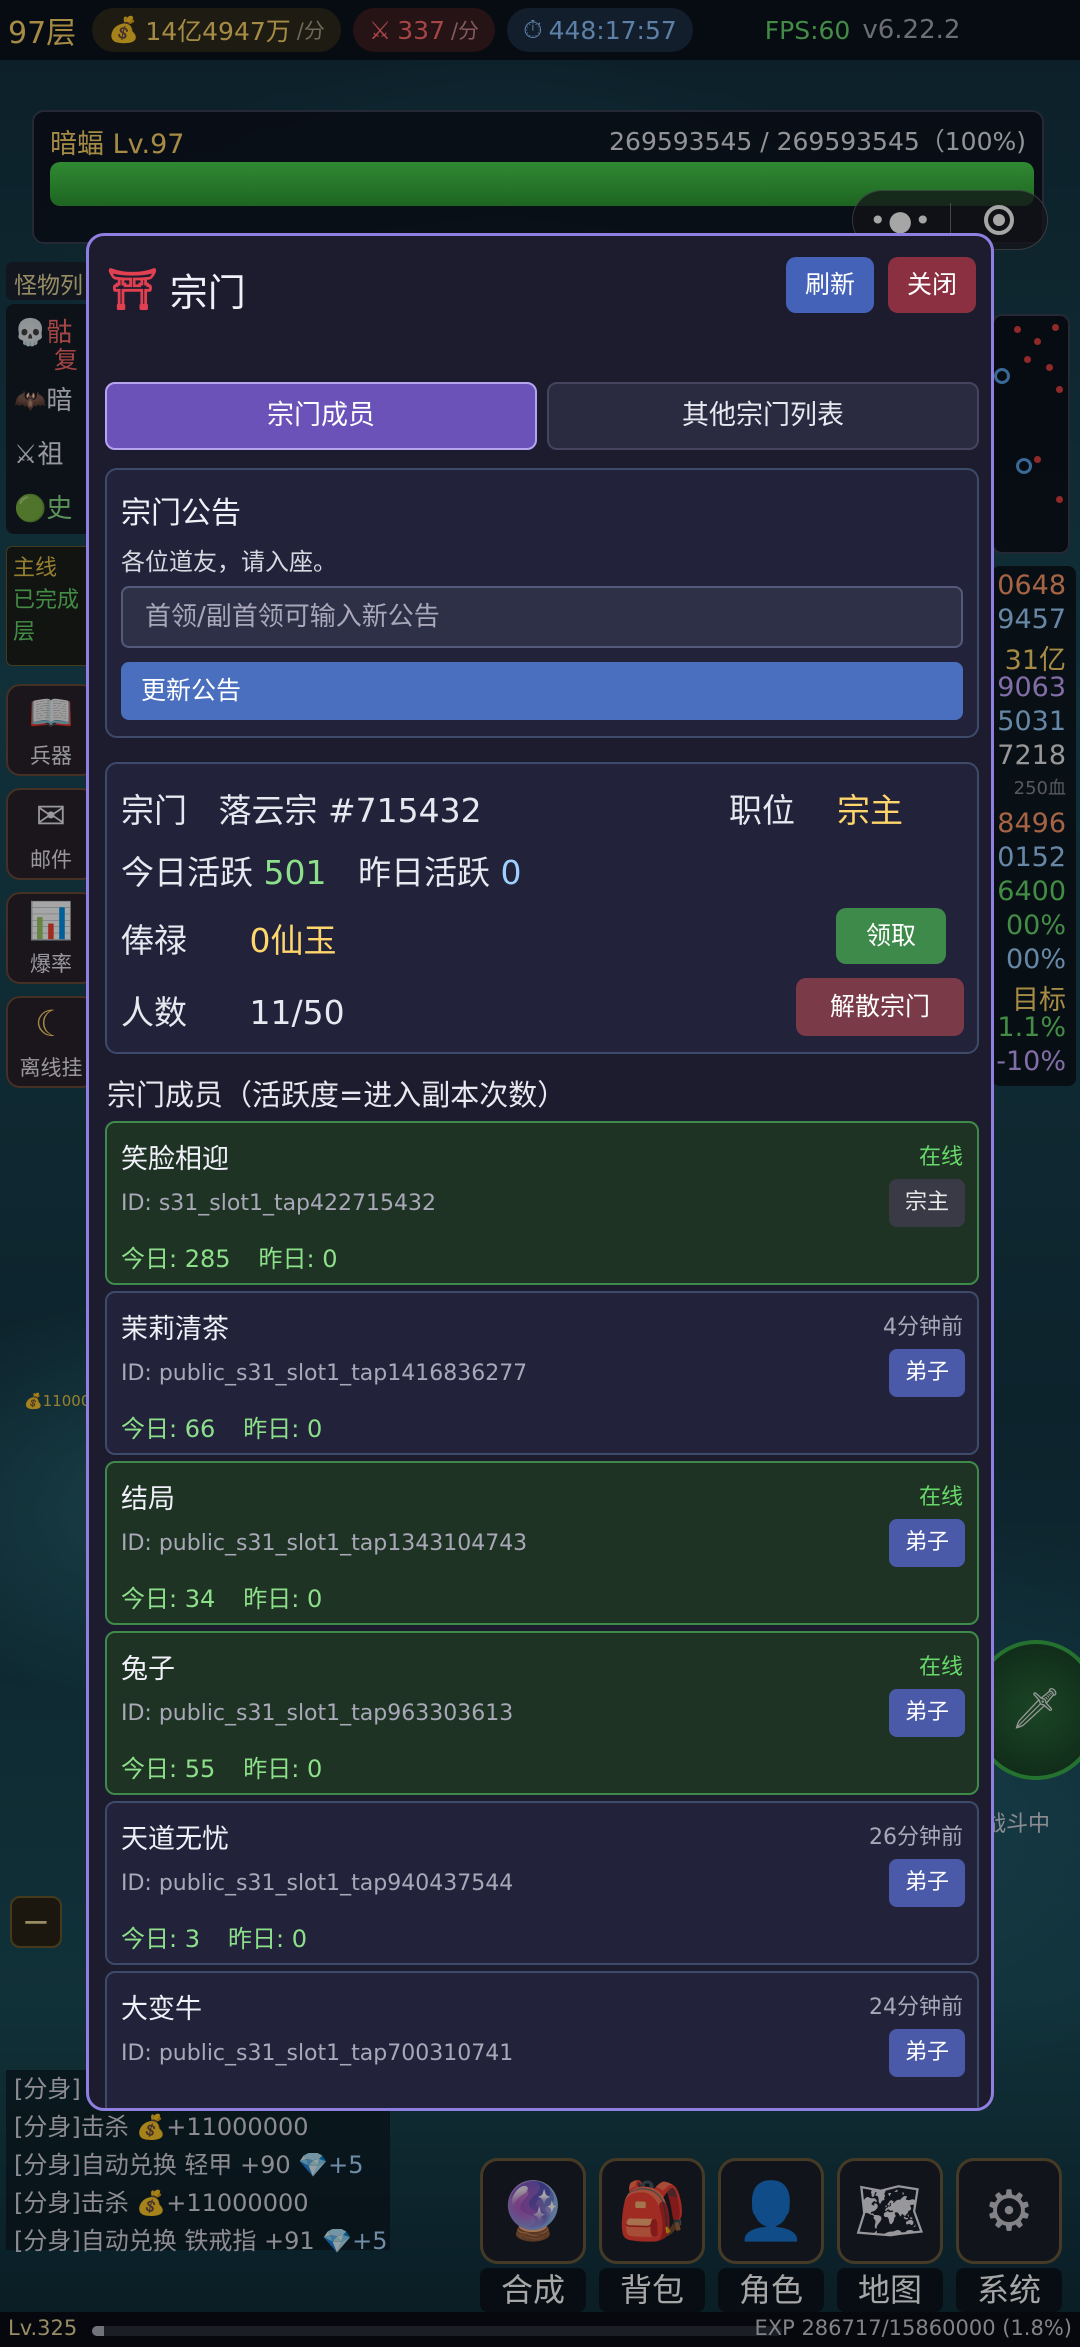  I want to click on tab-other-sects: 其他宗门列表, so click(763, 416).